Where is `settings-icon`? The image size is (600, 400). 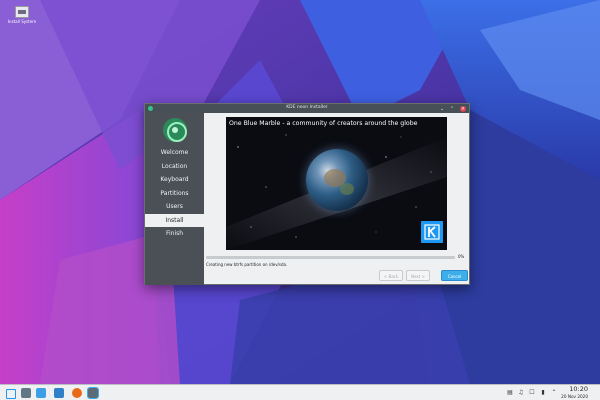 settings-icon is located at coordinates (26, 393).